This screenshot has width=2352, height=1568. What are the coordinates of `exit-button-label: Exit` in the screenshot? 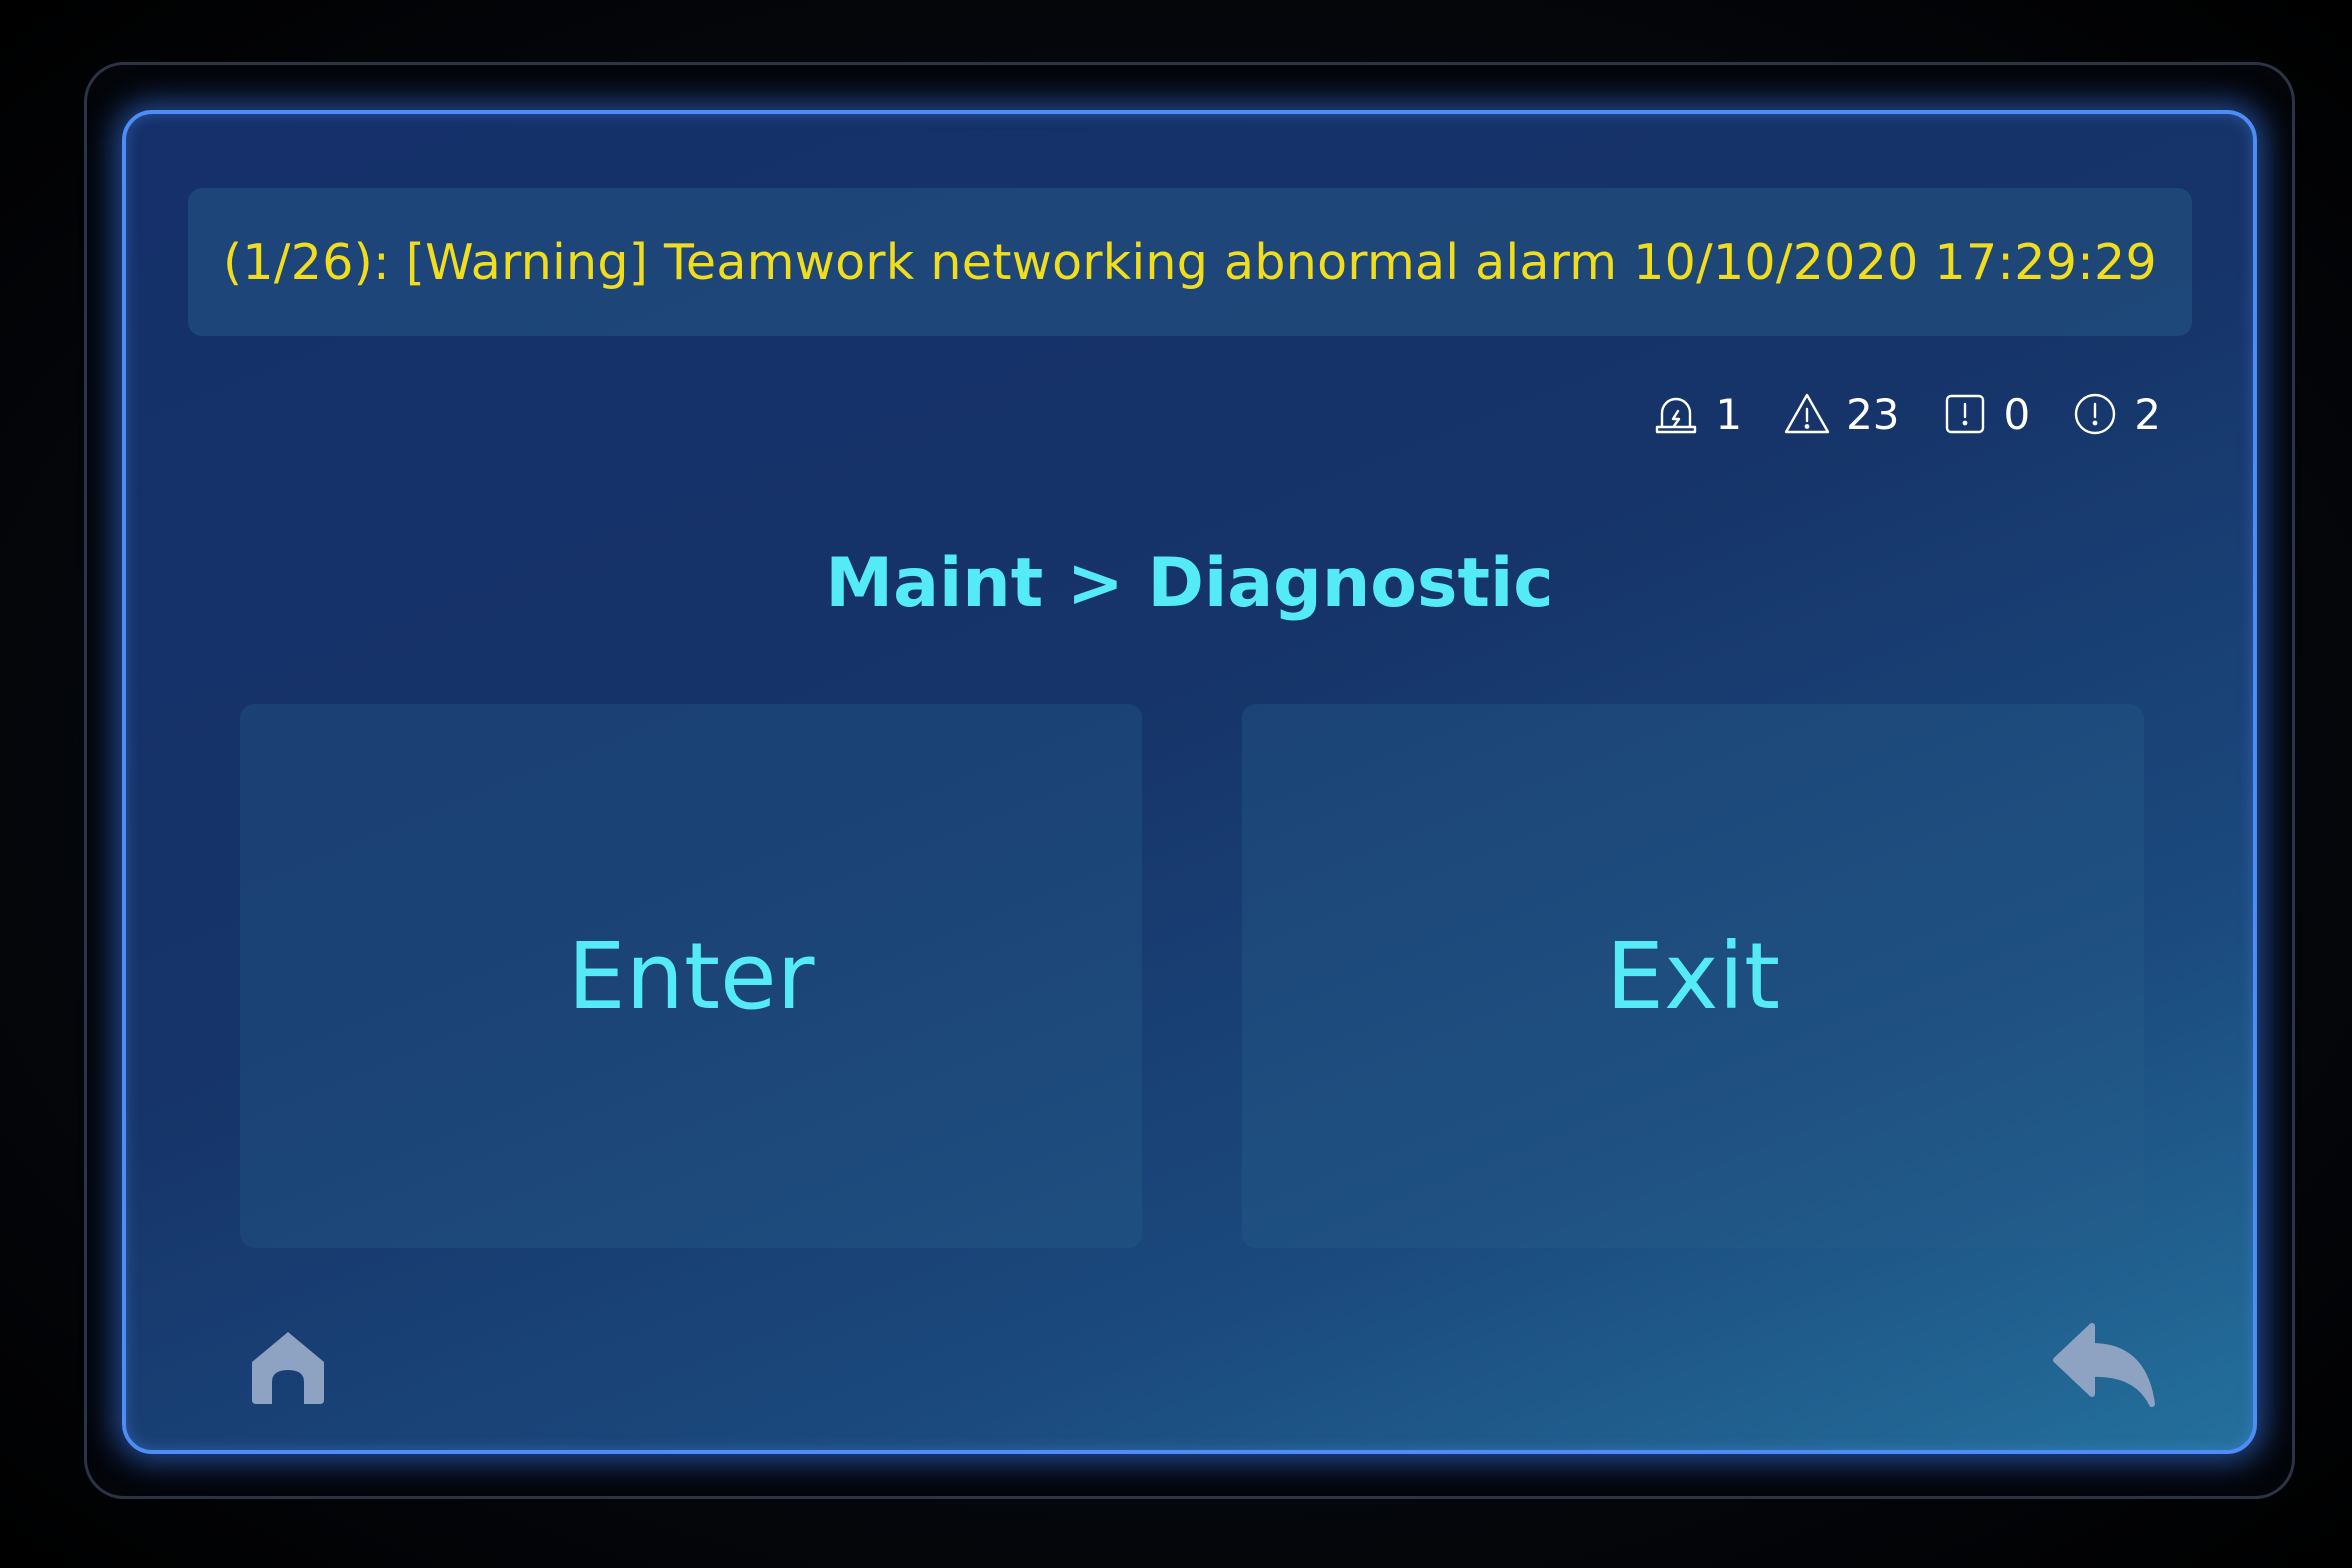 It's located at (1693, 976).